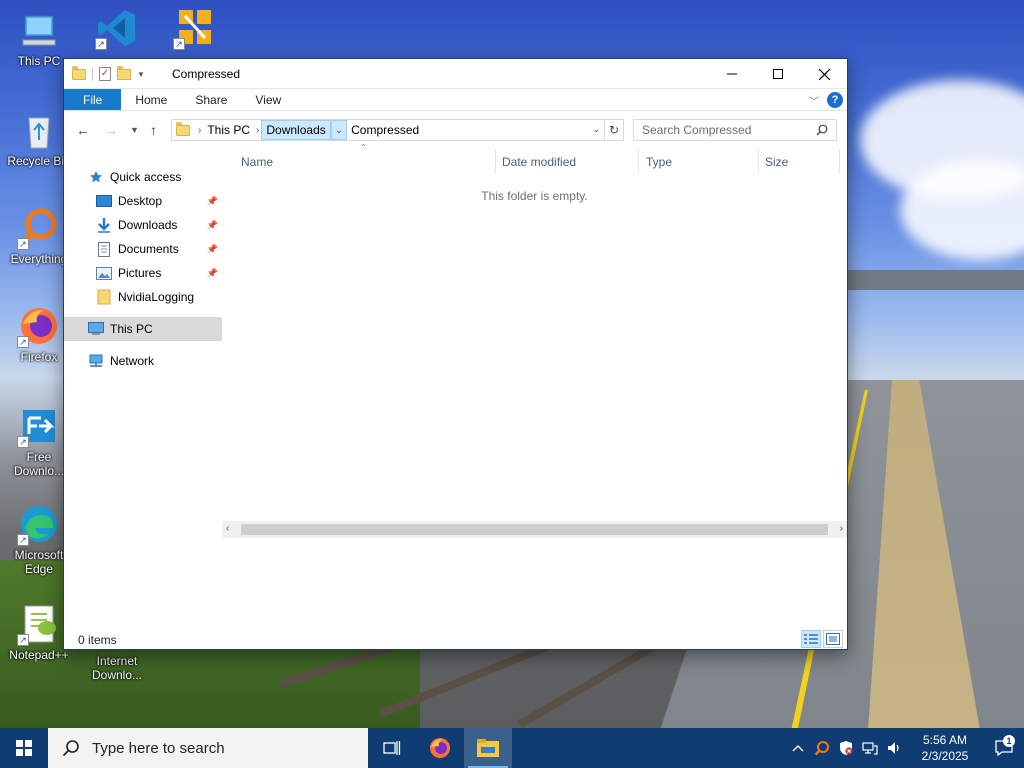 The height and width of the screenshot is (768, 1024). What do you see at coordinates (776, 162) in the screenshot?
I see `column-size: Size` at bounding box center [776, 162].